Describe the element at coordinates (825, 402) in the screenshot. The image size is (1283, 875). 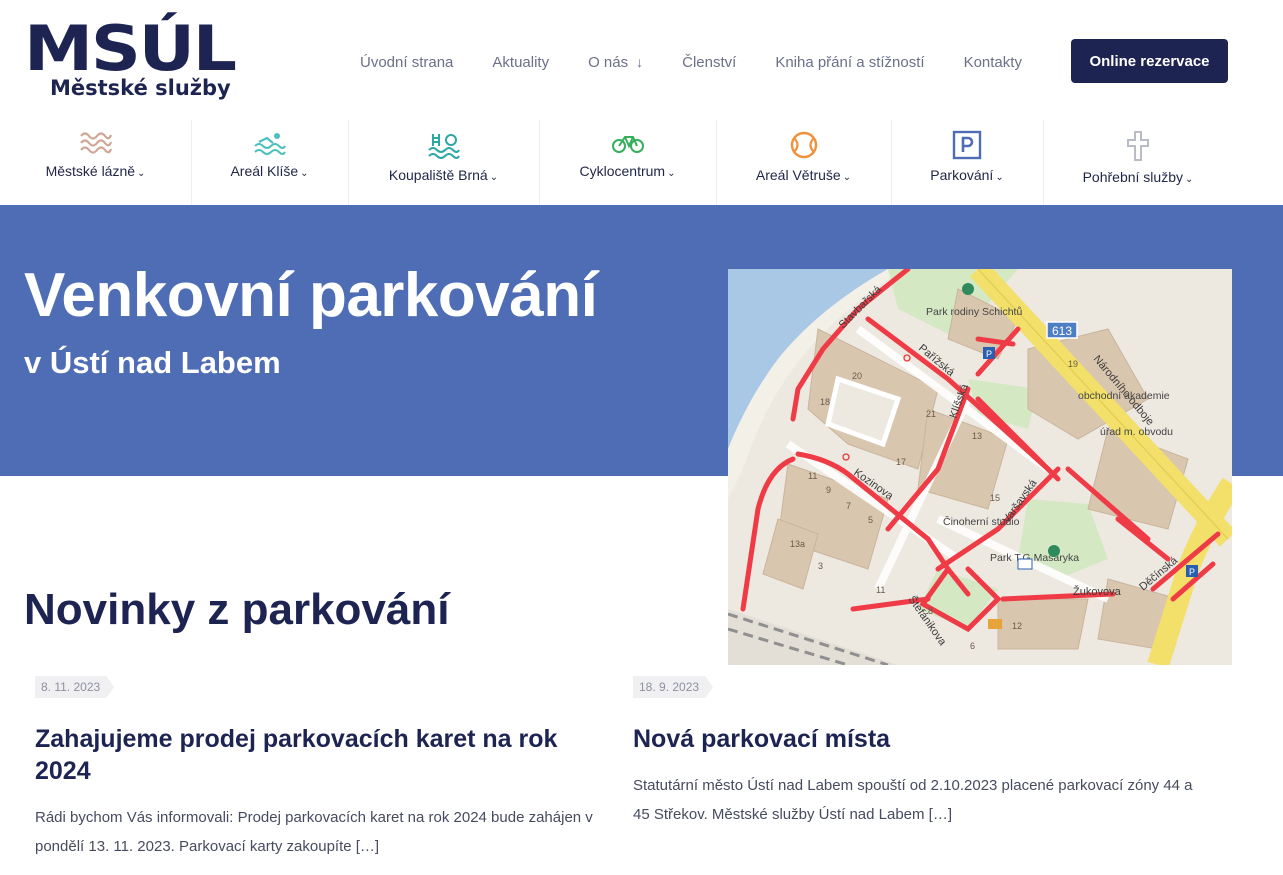
I see `svg-text: 18` at that location.